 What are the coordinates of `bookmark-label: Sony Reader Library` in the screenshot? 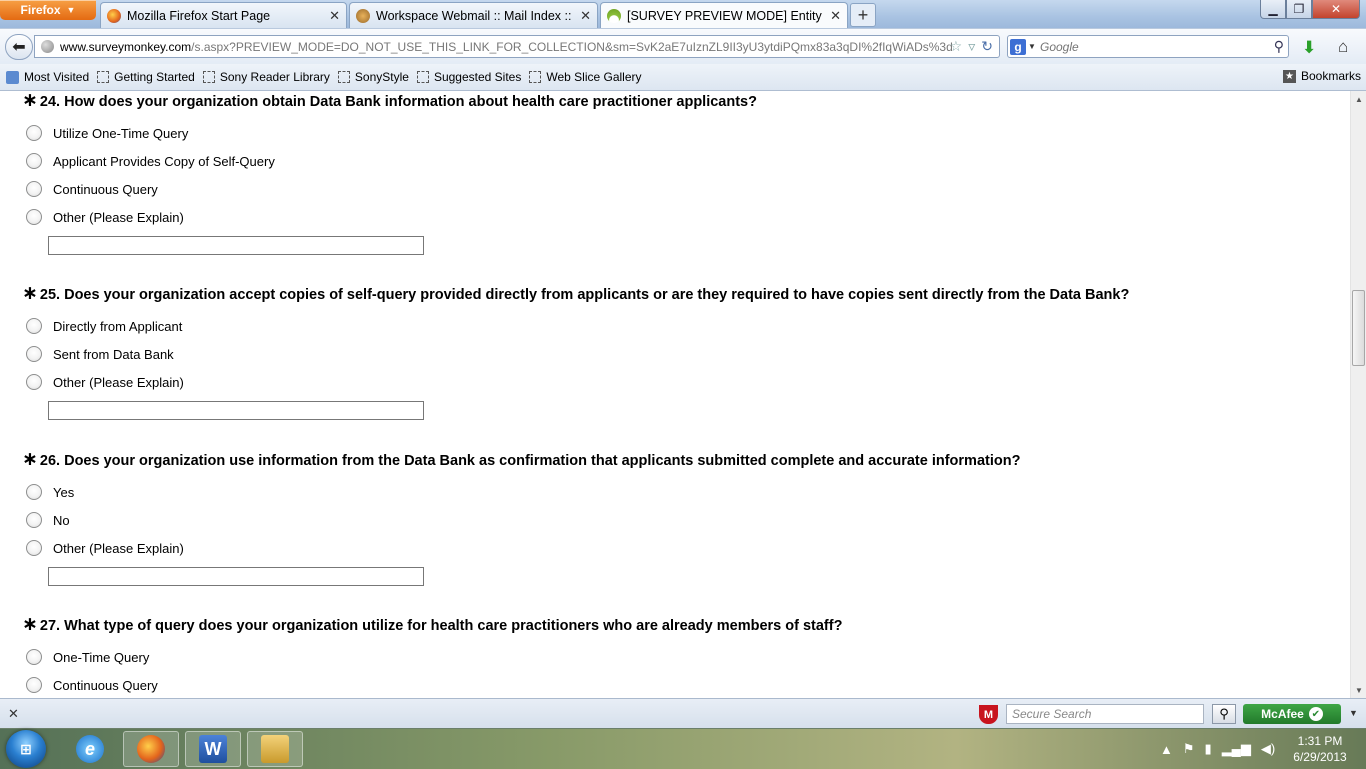 It's located at (274, 77).